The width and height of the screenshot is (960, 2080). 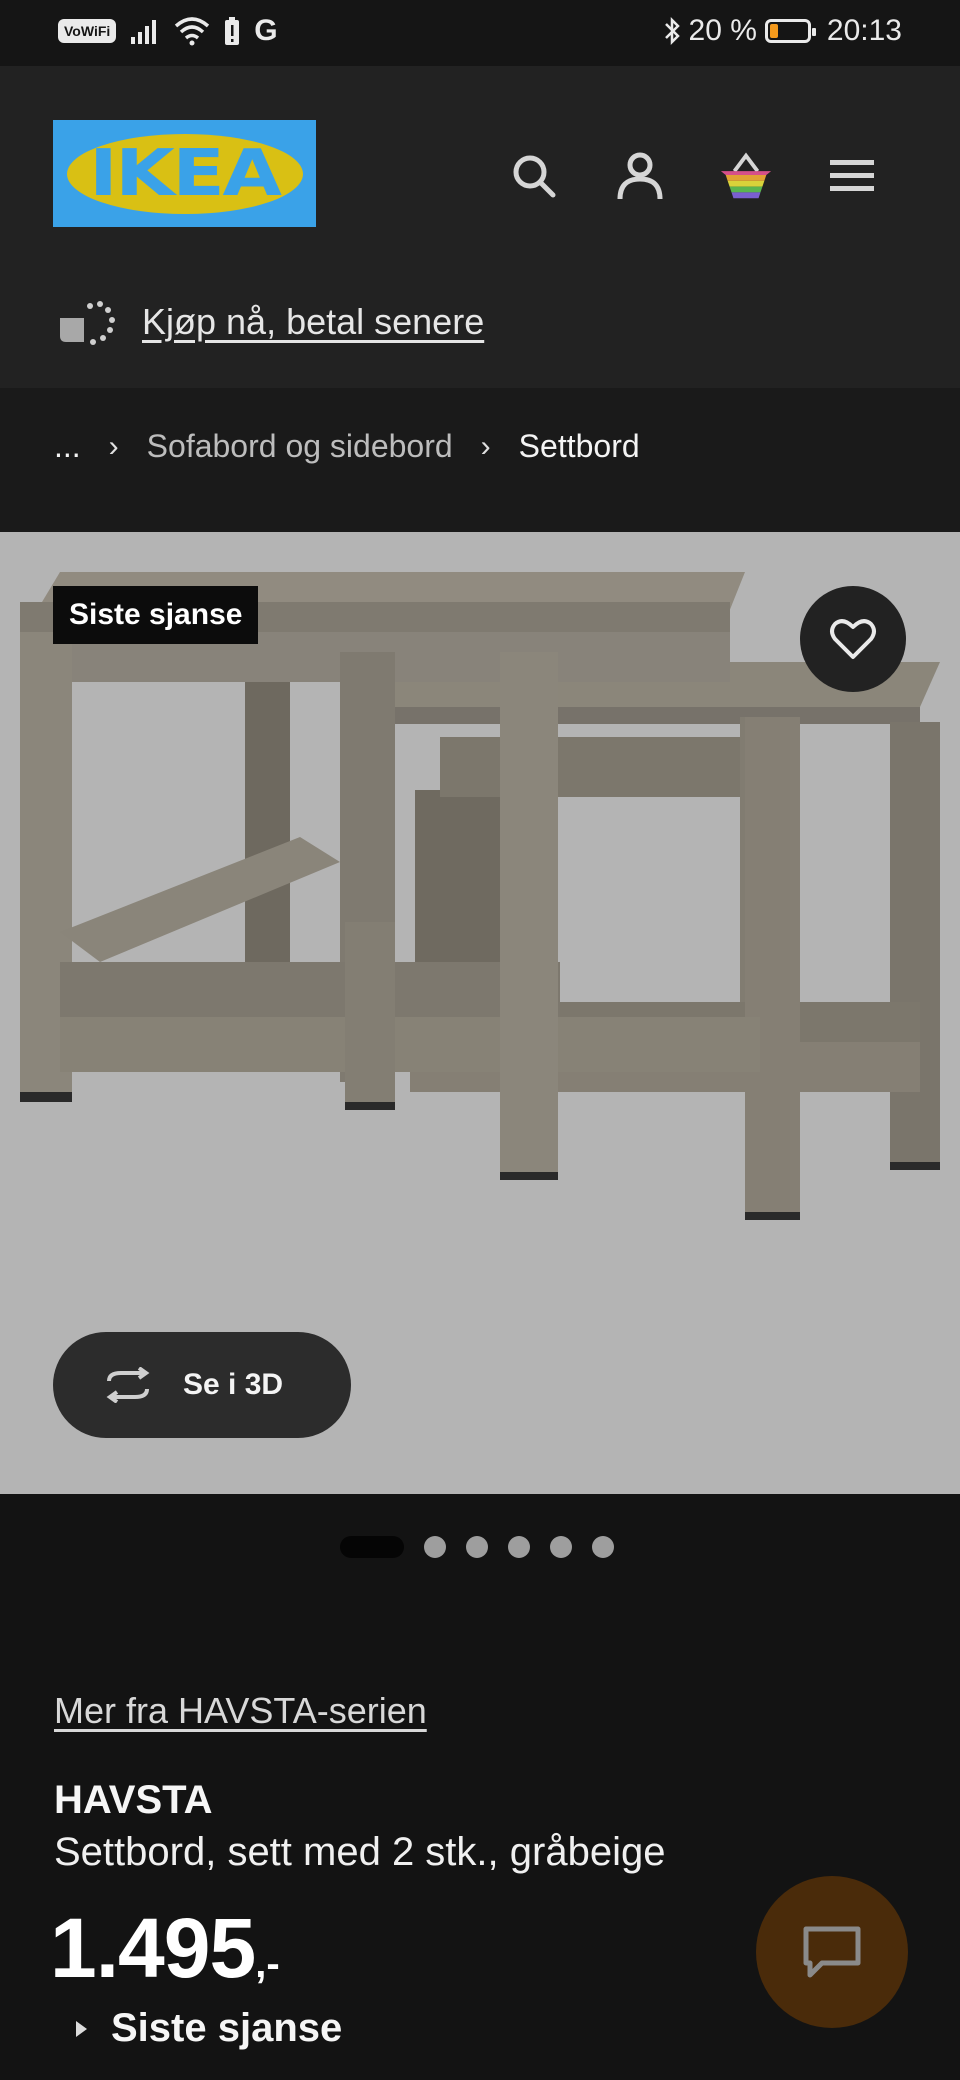 I want to click on price-suffix: ,-, so click(x=267, y=1964).